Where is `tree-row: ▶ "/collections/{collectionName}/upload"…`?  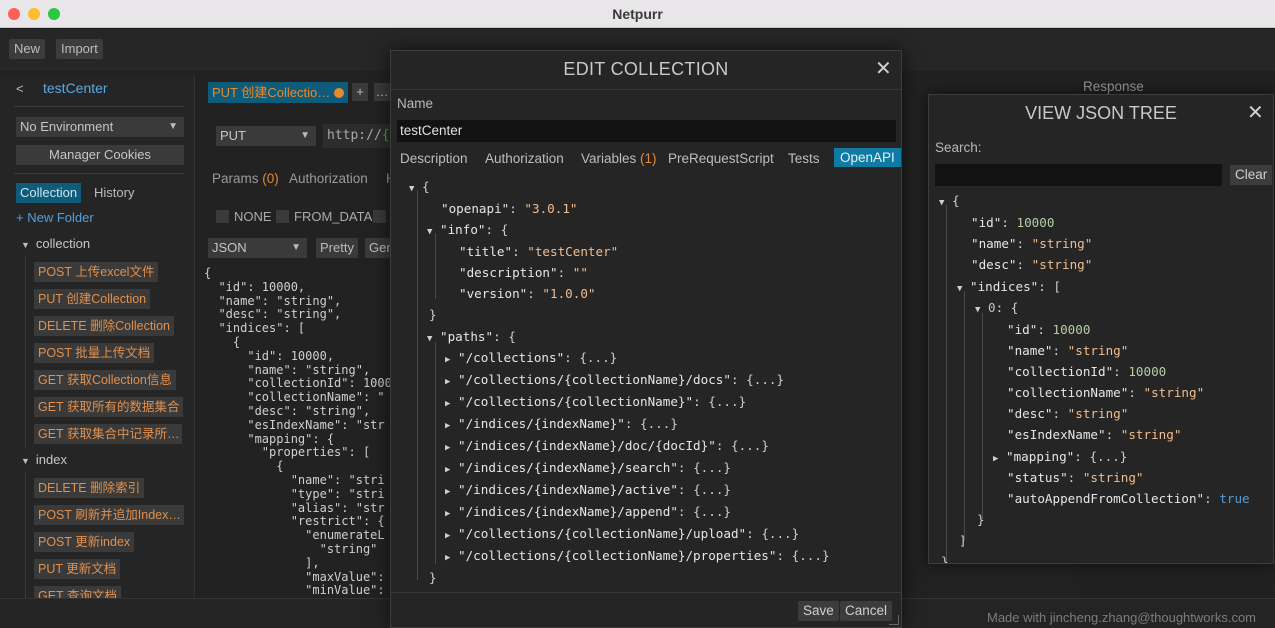 tree-row: ▶ "/collections/{collectionName}/upload"… is located at coordinates (622, 535).